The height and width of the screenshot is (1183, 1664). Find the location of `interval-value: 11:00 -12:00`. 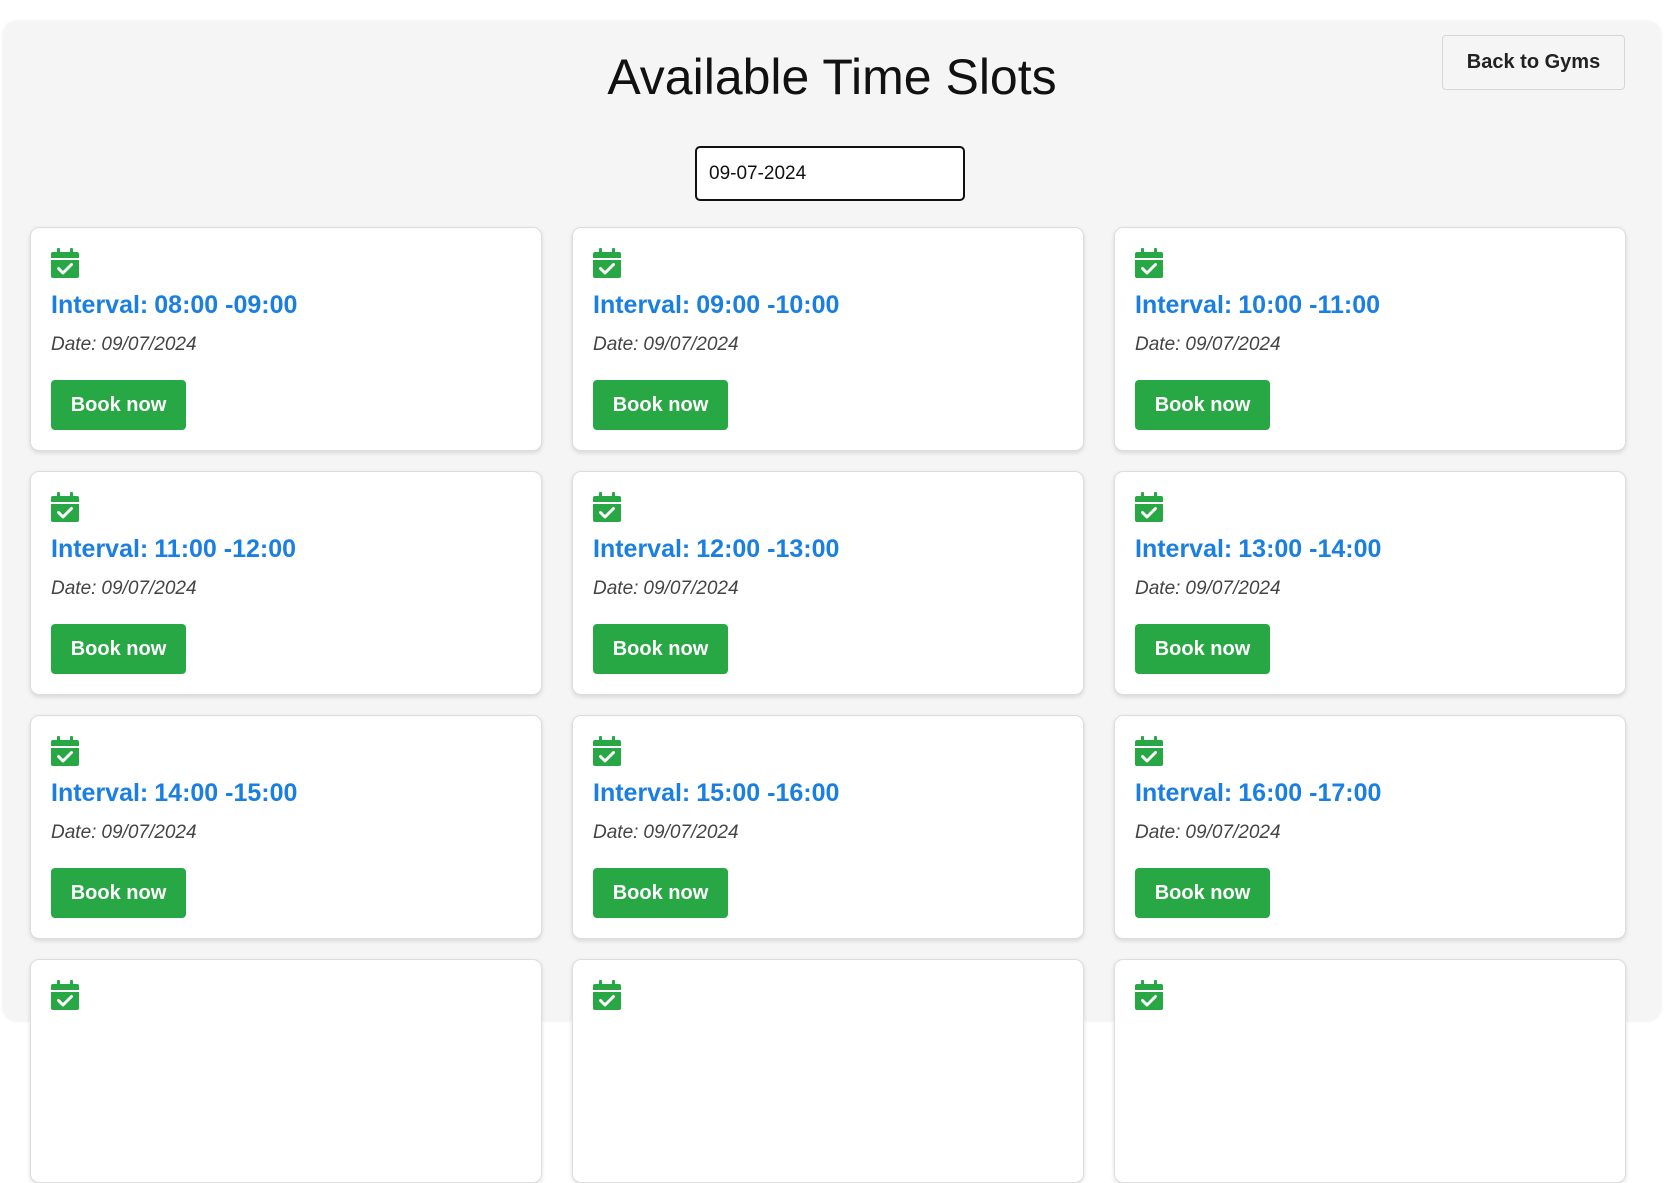

interval-value: 11:00 -12:00 is located at coordinates (225, 549).